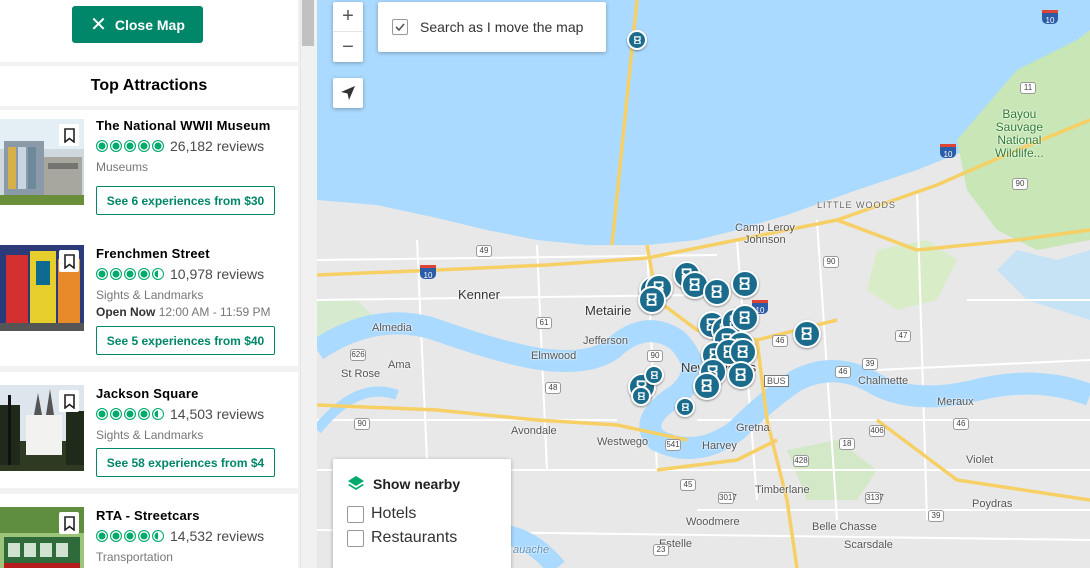  Describe the element at coordinates (1028, 88) in the screenshot. I see `route-shield: 11` at that location.